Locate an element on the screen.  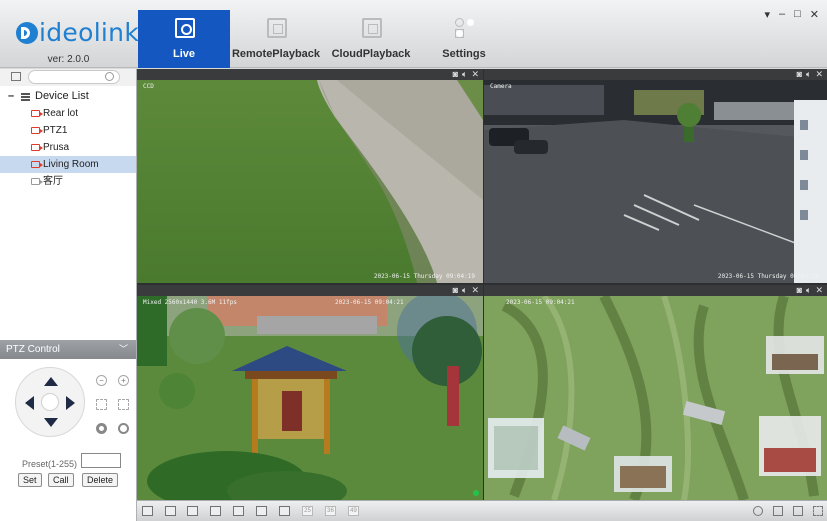
preset-call-button: Call is located at coordinates (61, 480).